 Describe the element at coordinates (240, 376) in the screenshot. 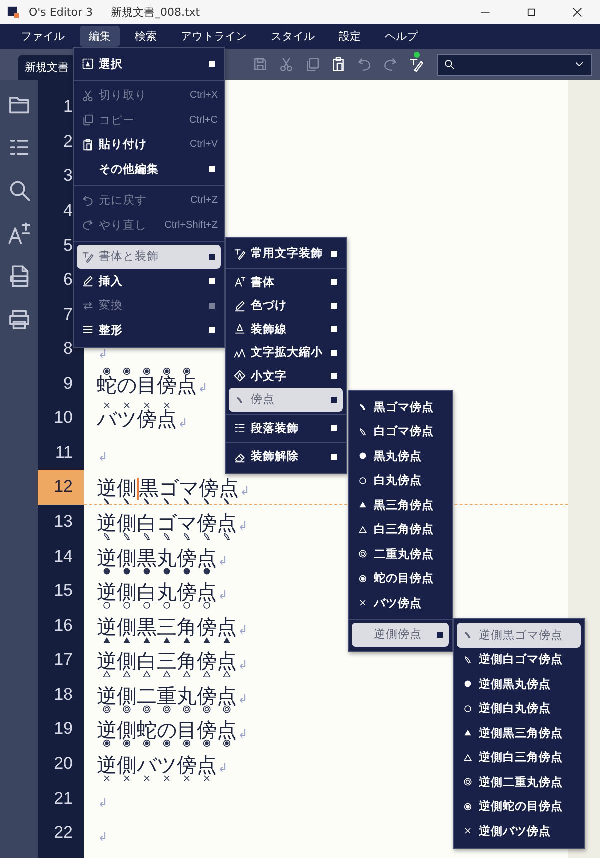

I see `diamond-icon` at that location.